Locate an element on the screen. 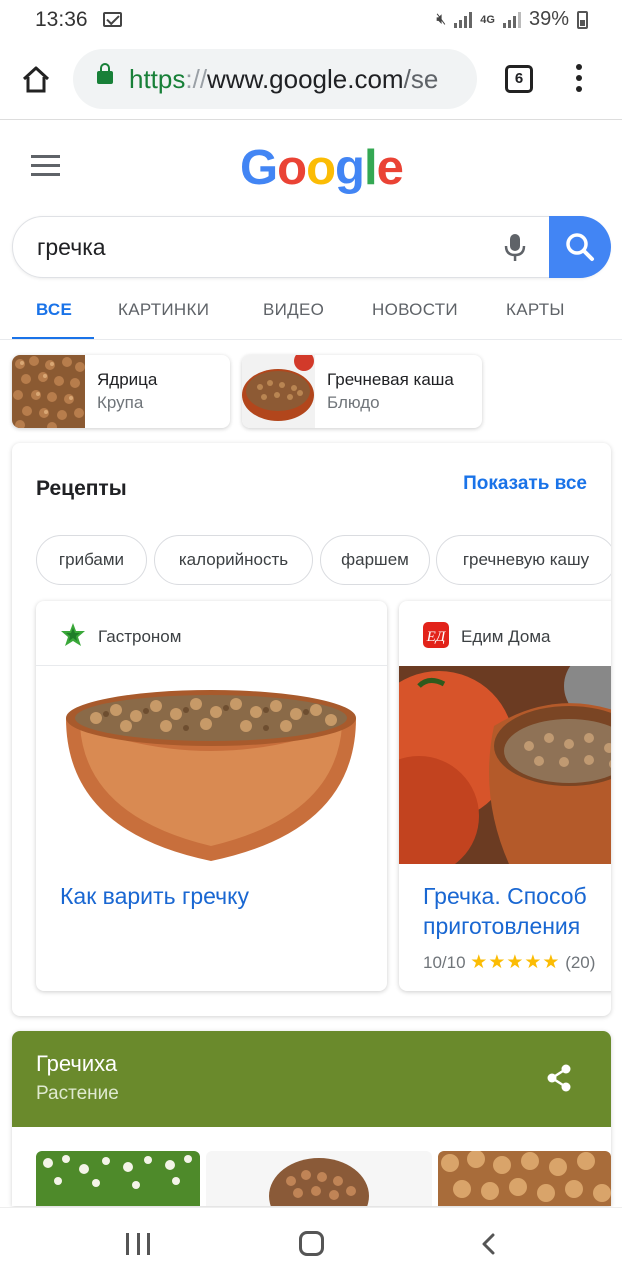 The height and width of the screenshot is (1280, 622). home-nav-icon is located at coordinates (311, 1243).